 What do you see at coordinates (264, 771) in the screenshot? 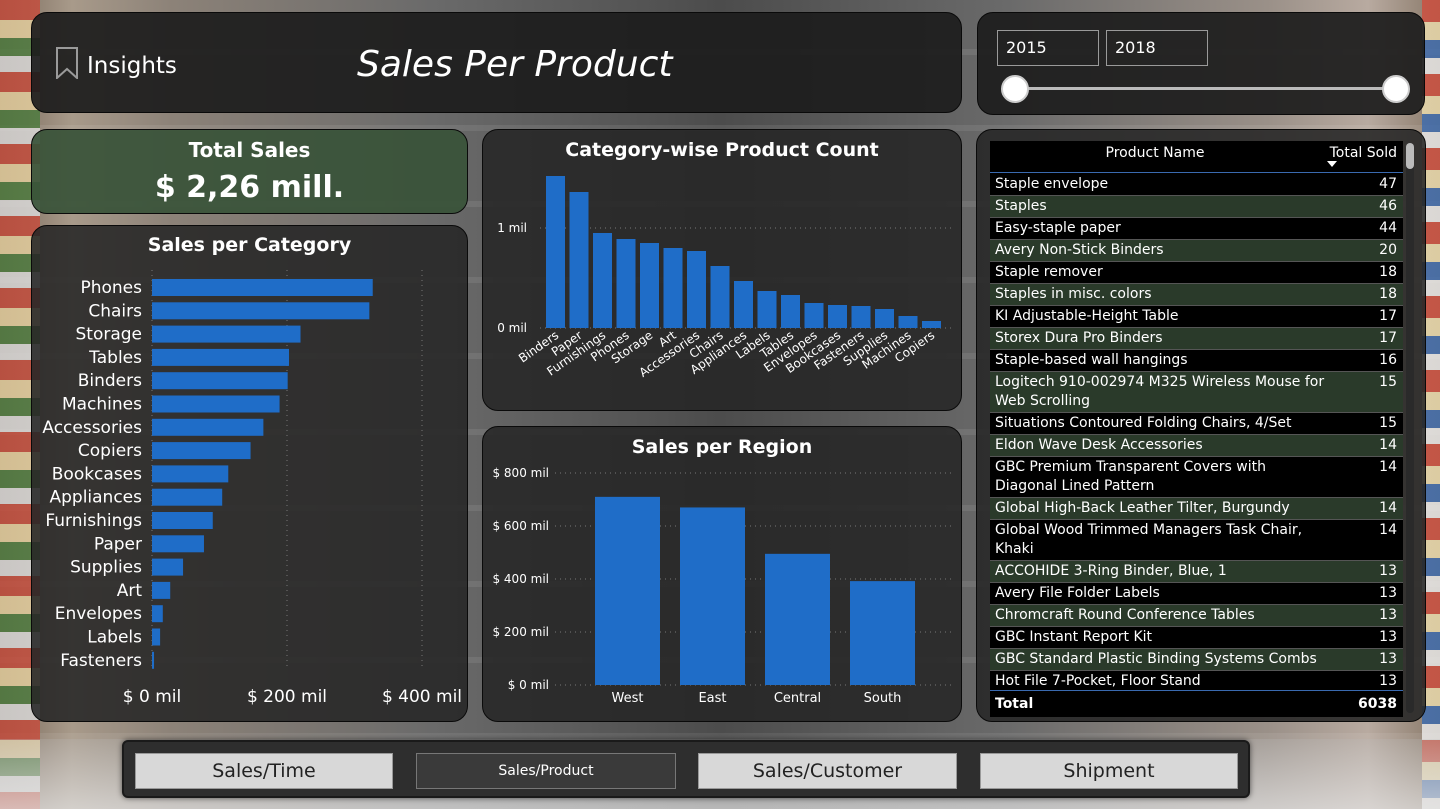
I see `nav-sales-time-button: Sales/Time` at bounding box center [264, 771].